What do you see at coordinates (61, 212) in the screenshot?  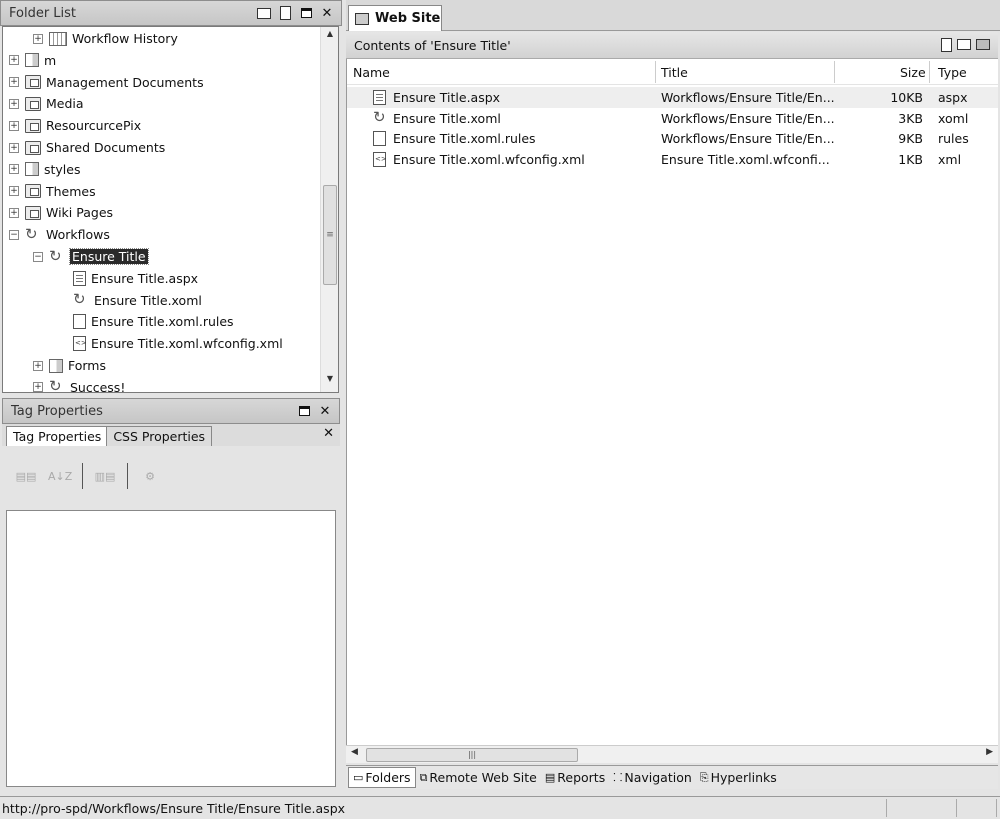 I see `tree-item: + Wiki Pages` at bounding box center [61, 212].